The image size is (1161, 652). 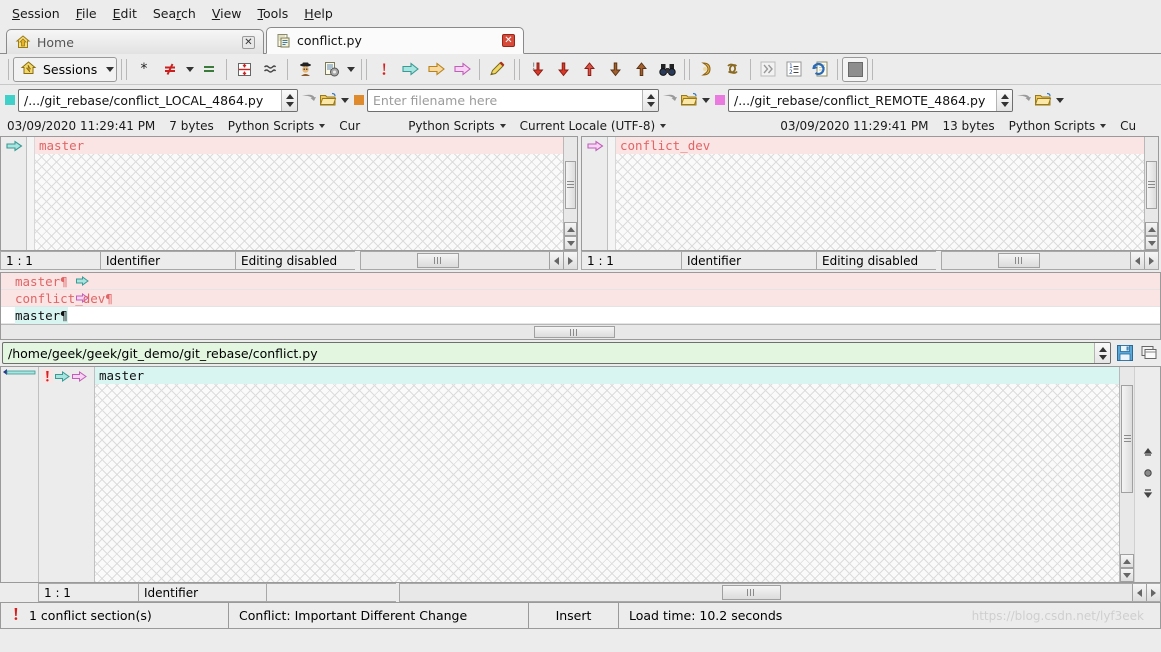 What do you see at coordinates (1019, 260) in the screenshot?
I see `right-pane-hscroll-thumb` at bounding box center [1019, 260].